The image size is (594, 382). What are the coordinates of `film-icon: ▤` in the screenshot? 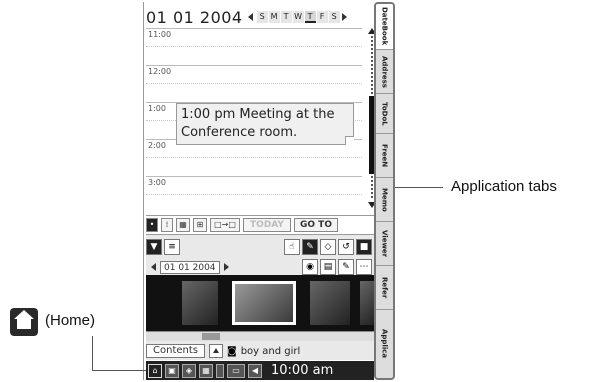 It's located at (328, 267).